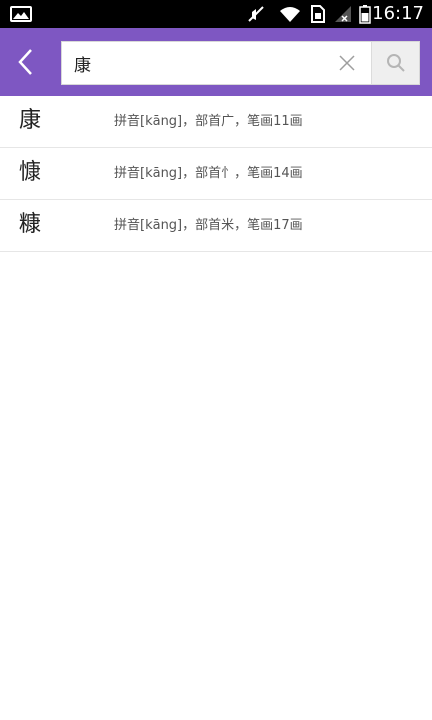 The width and height of the screenshot is (432, 720). I want to click on back-button, so click(26, 62).